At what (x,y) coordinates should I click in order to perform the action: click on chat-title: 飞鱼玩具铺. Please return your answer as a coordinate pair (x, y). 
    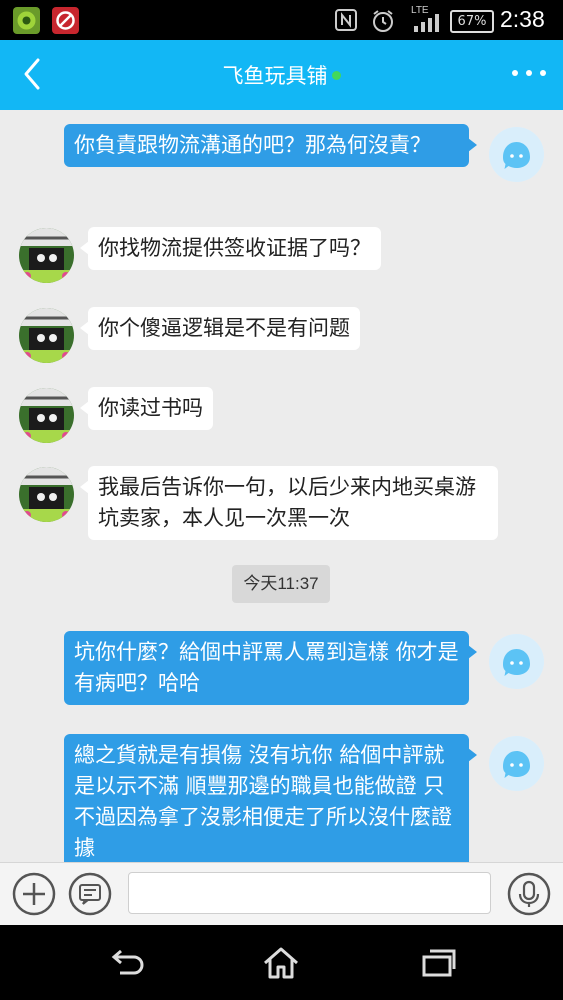
    Looking at the image, I should click on (281, 75).